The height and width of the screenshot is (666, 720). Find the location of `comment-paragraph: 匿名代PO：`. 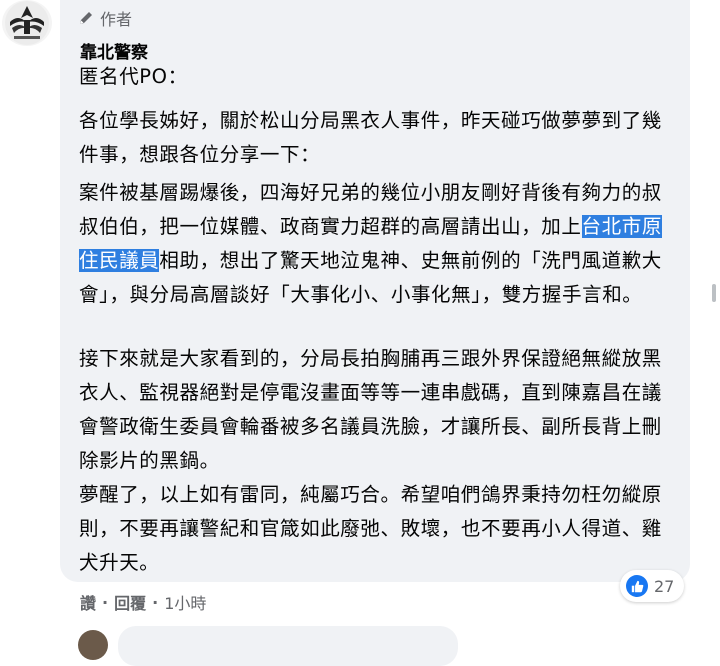

comment-paragraph: 匿名代PO： is located at coordinates (133, 76).